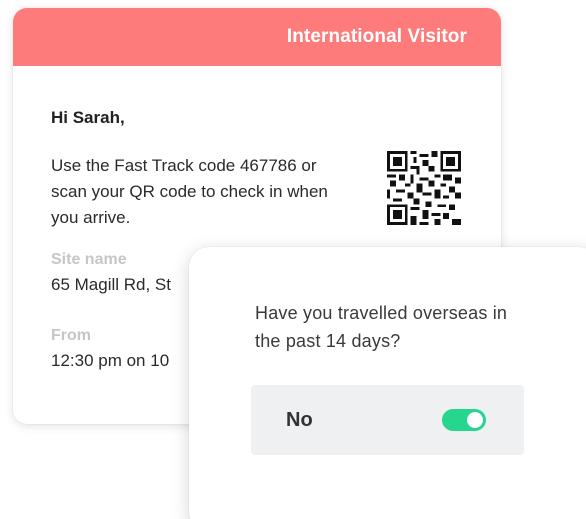  I want to click on greeting: Hi Sarah,, so click(88, 117).